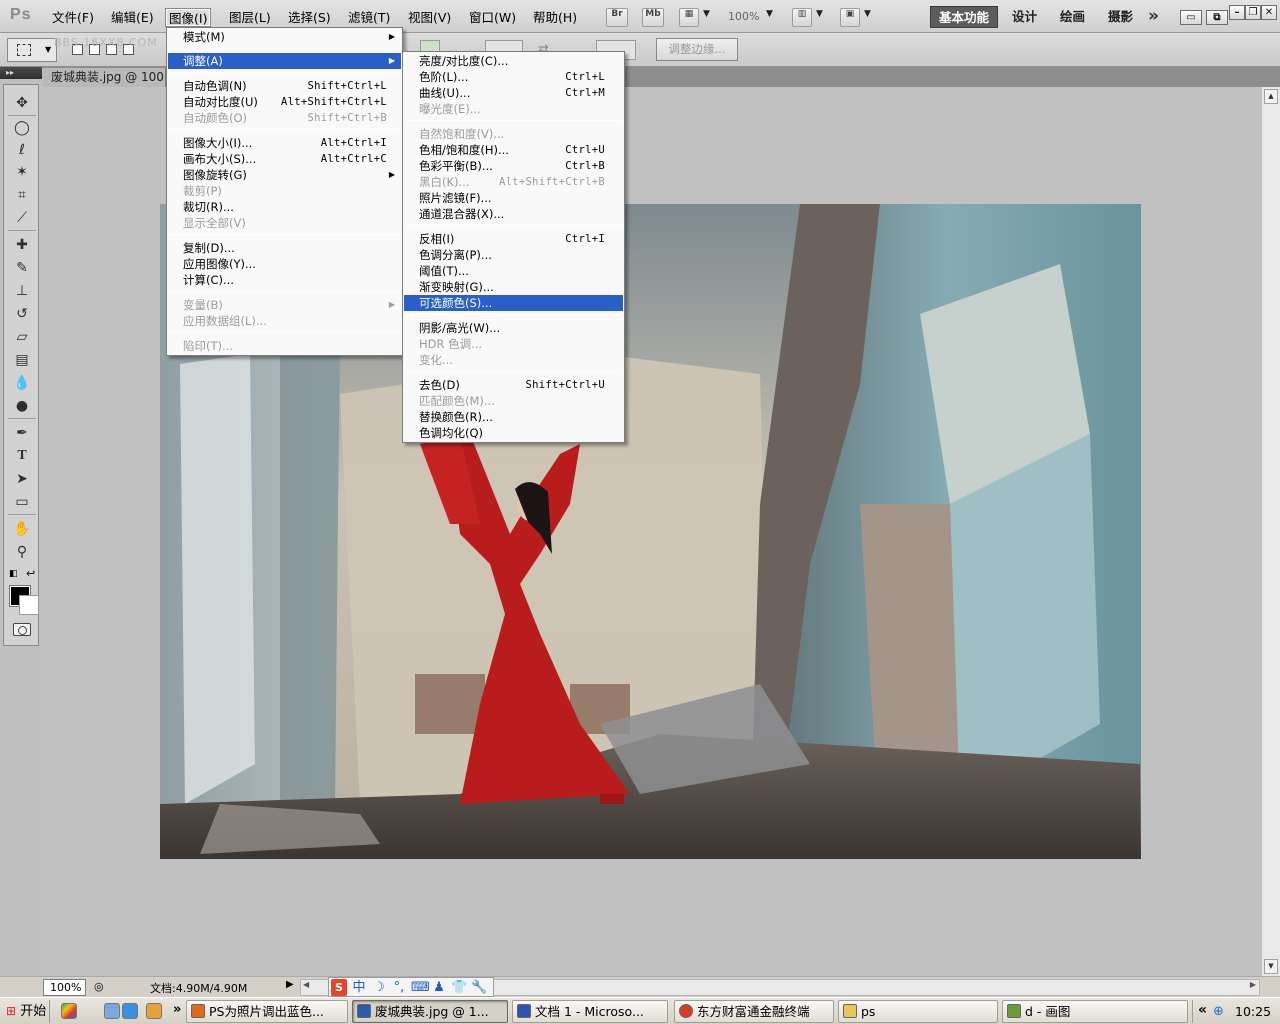  Describe the element at coordinates (429, 17) in the screenshot. I see `menu-view: 视图(V)` at that location.